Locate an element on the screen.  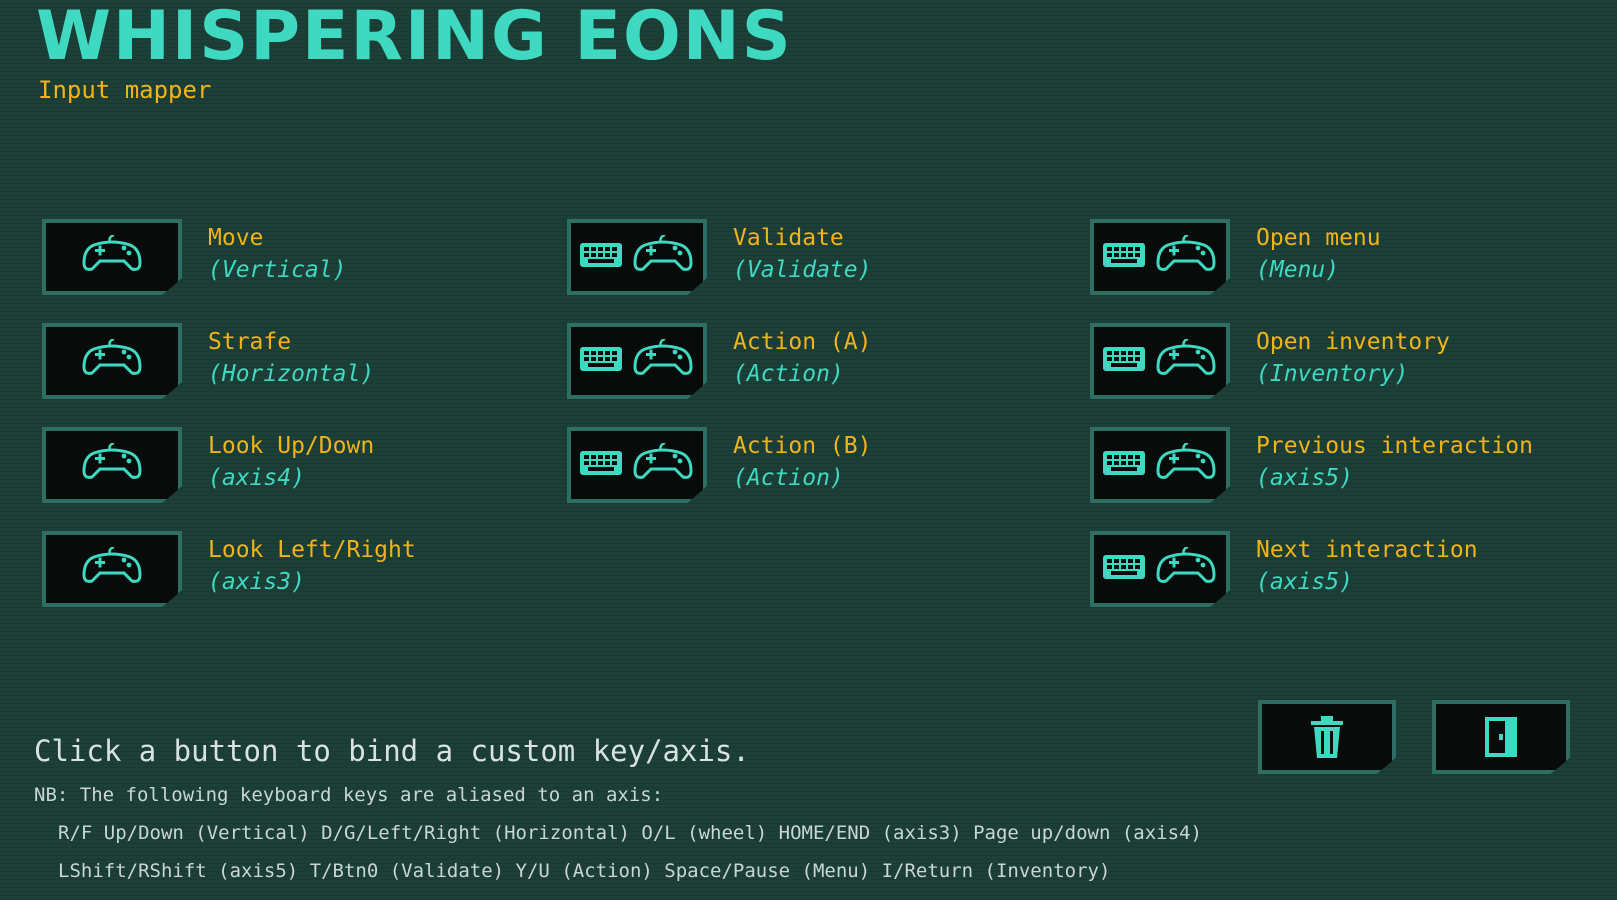
binding-name: Previous interaction is located at coordinates (1394, 446).